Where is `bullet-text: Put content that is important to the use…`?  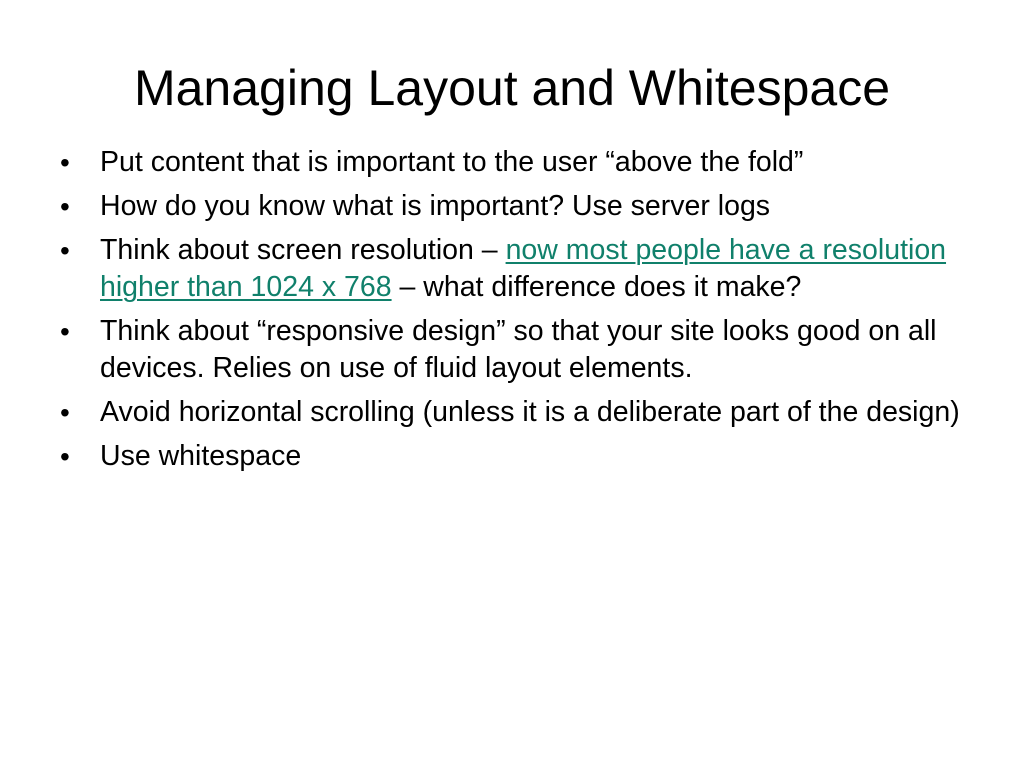 bullet-text: Put content that is important to the use… is located at coordinates (452, 162).